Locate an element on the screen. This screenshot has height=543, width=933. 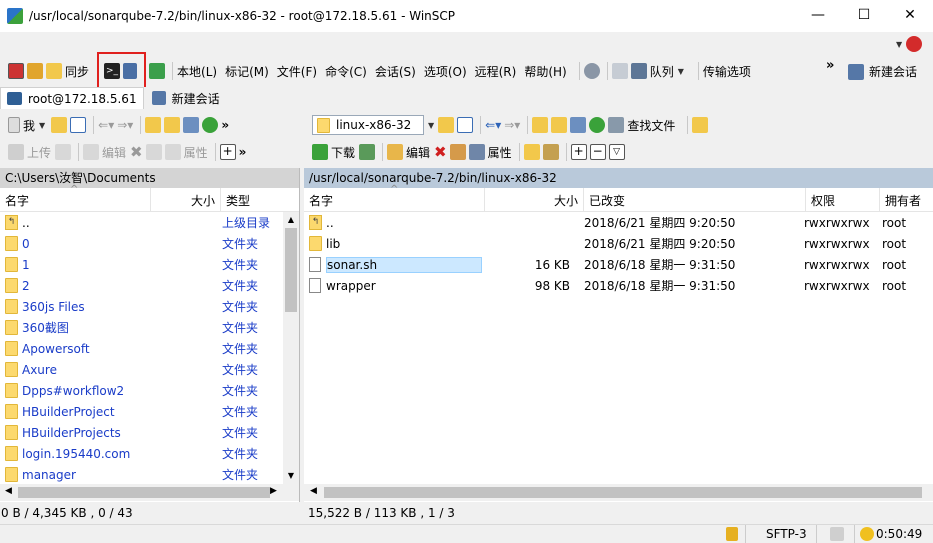
refresh-queue-icon is located at coordinates (157, 71).